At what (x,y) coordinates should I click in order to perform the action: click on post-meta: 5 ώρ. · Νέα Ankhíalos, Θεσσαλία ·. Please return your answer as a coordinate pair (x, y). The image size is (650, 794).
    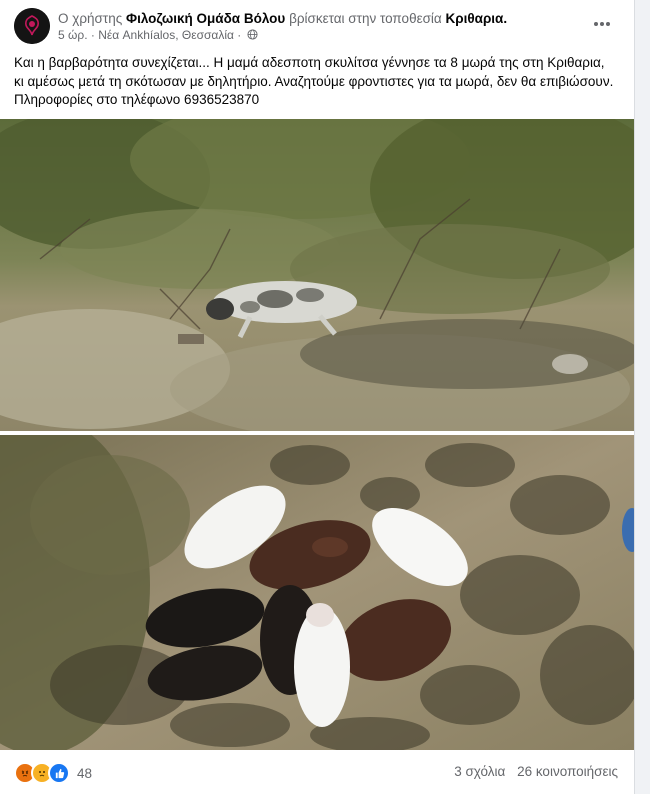
    Looking at the image, I should click on (158, 35).